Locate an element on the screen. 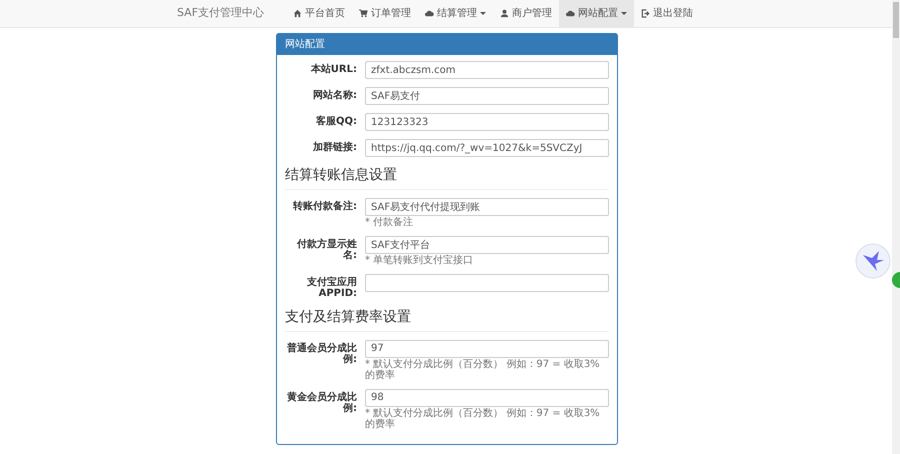 The height and width of the screenshot is (454, 900). input-field: 97 is located at coordinates (487, 349).